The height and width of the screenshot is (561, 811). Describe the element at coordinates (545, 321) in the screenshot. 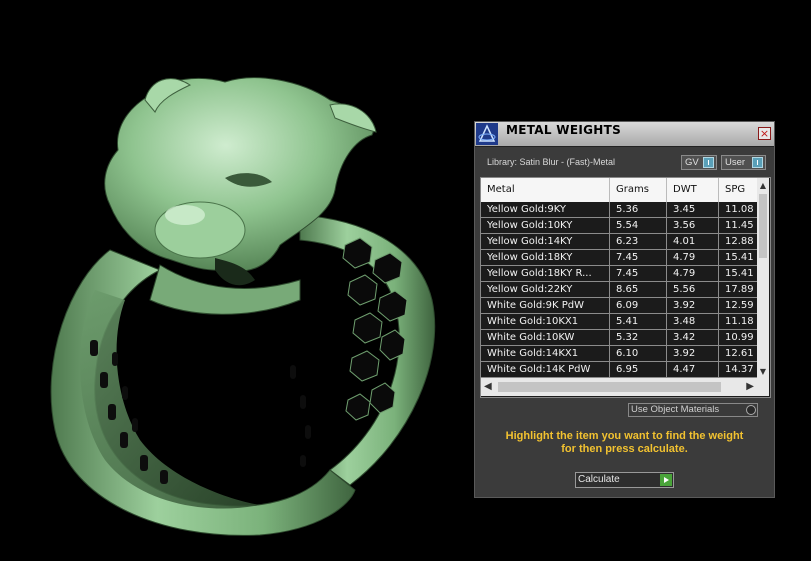

I see `metal-cell: White Gold:10KX1` at that location.